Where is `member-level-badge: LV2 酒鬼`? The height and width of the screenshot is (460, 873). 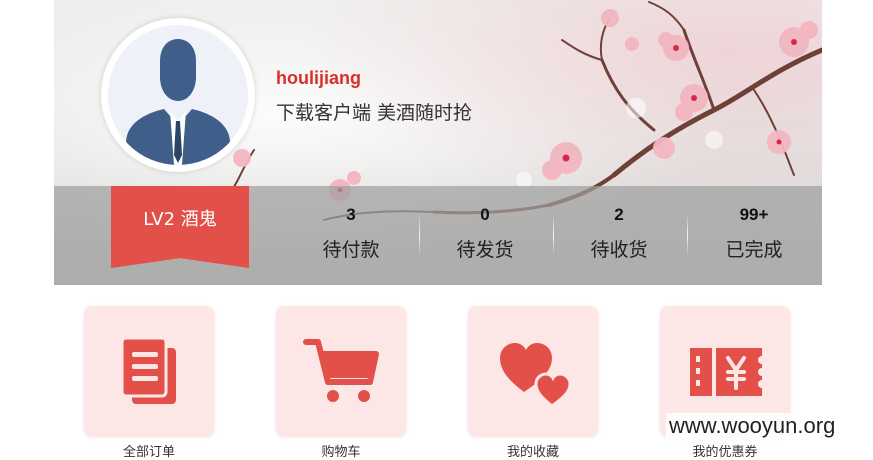
member-level-badge: LV2 酒鬼 is located at coordinates (180, 227).